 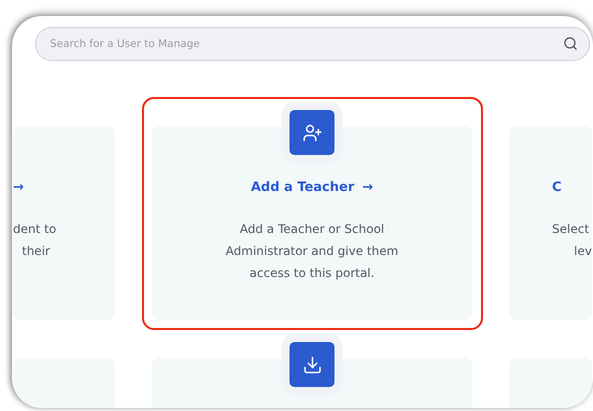 What do you see at coordinates (571, 229) in the screenshot?
I see `card-description: Select` at bounding box center [571, 229].